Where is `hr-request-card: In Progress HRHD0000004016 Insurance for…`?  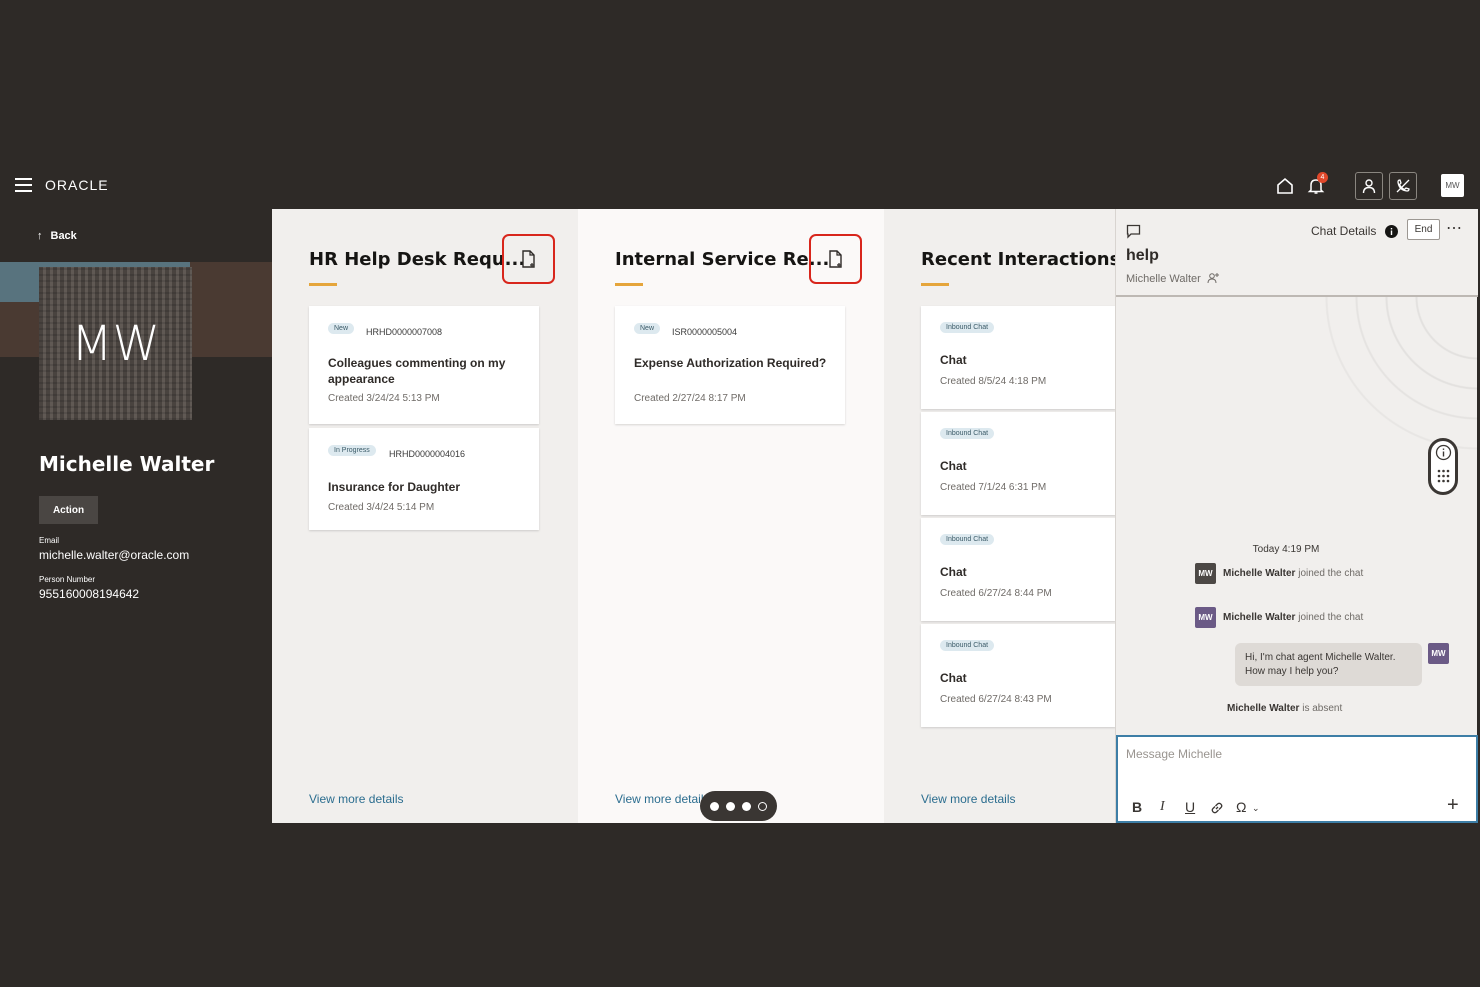
hr-request-card: In Progress HRHD0000004016 Insurance for… is located at coordinates (424, 479).